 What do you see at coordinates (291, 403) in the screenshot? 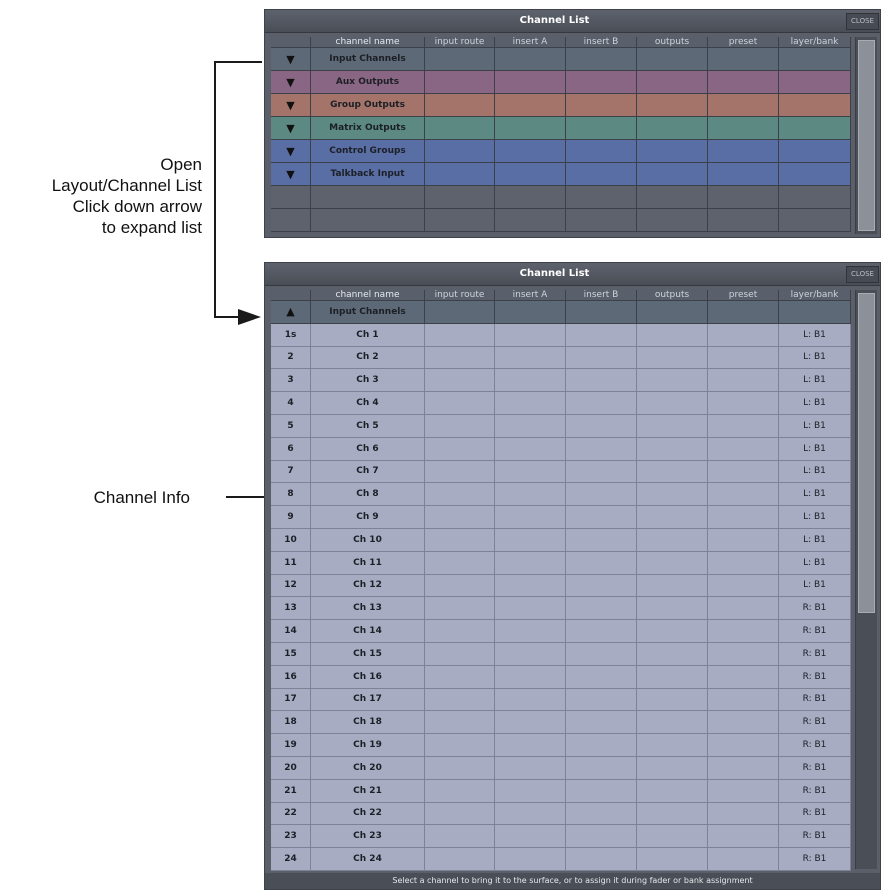
I see `channel-number: 4` at bounding box center [291, 403].